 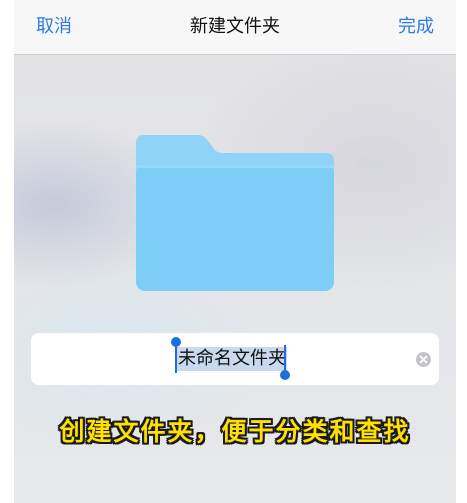 What do you see at coordinates (235, 431) in the screenshot?
I see `caption-overlay: 创建文件夹，便于分类和查找` at bounding box center [235, 431].